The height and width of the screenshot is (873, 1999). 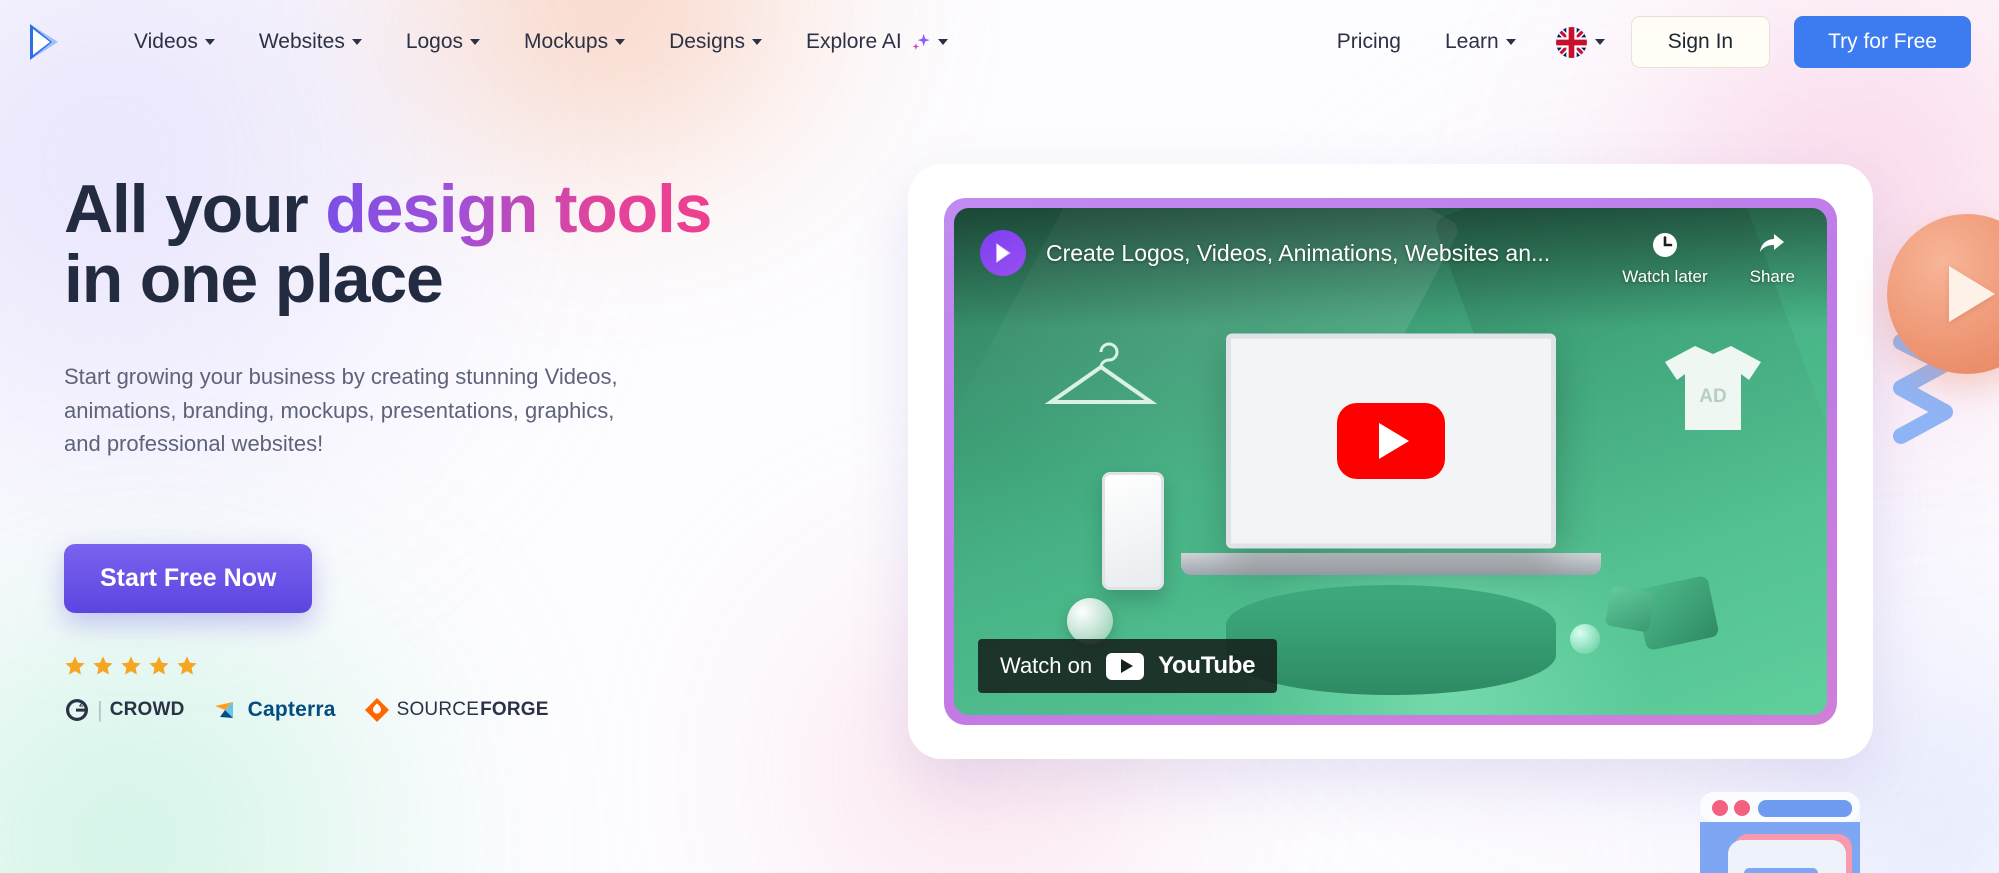 I want to click on rating-stars, so click(x=482, y=666).